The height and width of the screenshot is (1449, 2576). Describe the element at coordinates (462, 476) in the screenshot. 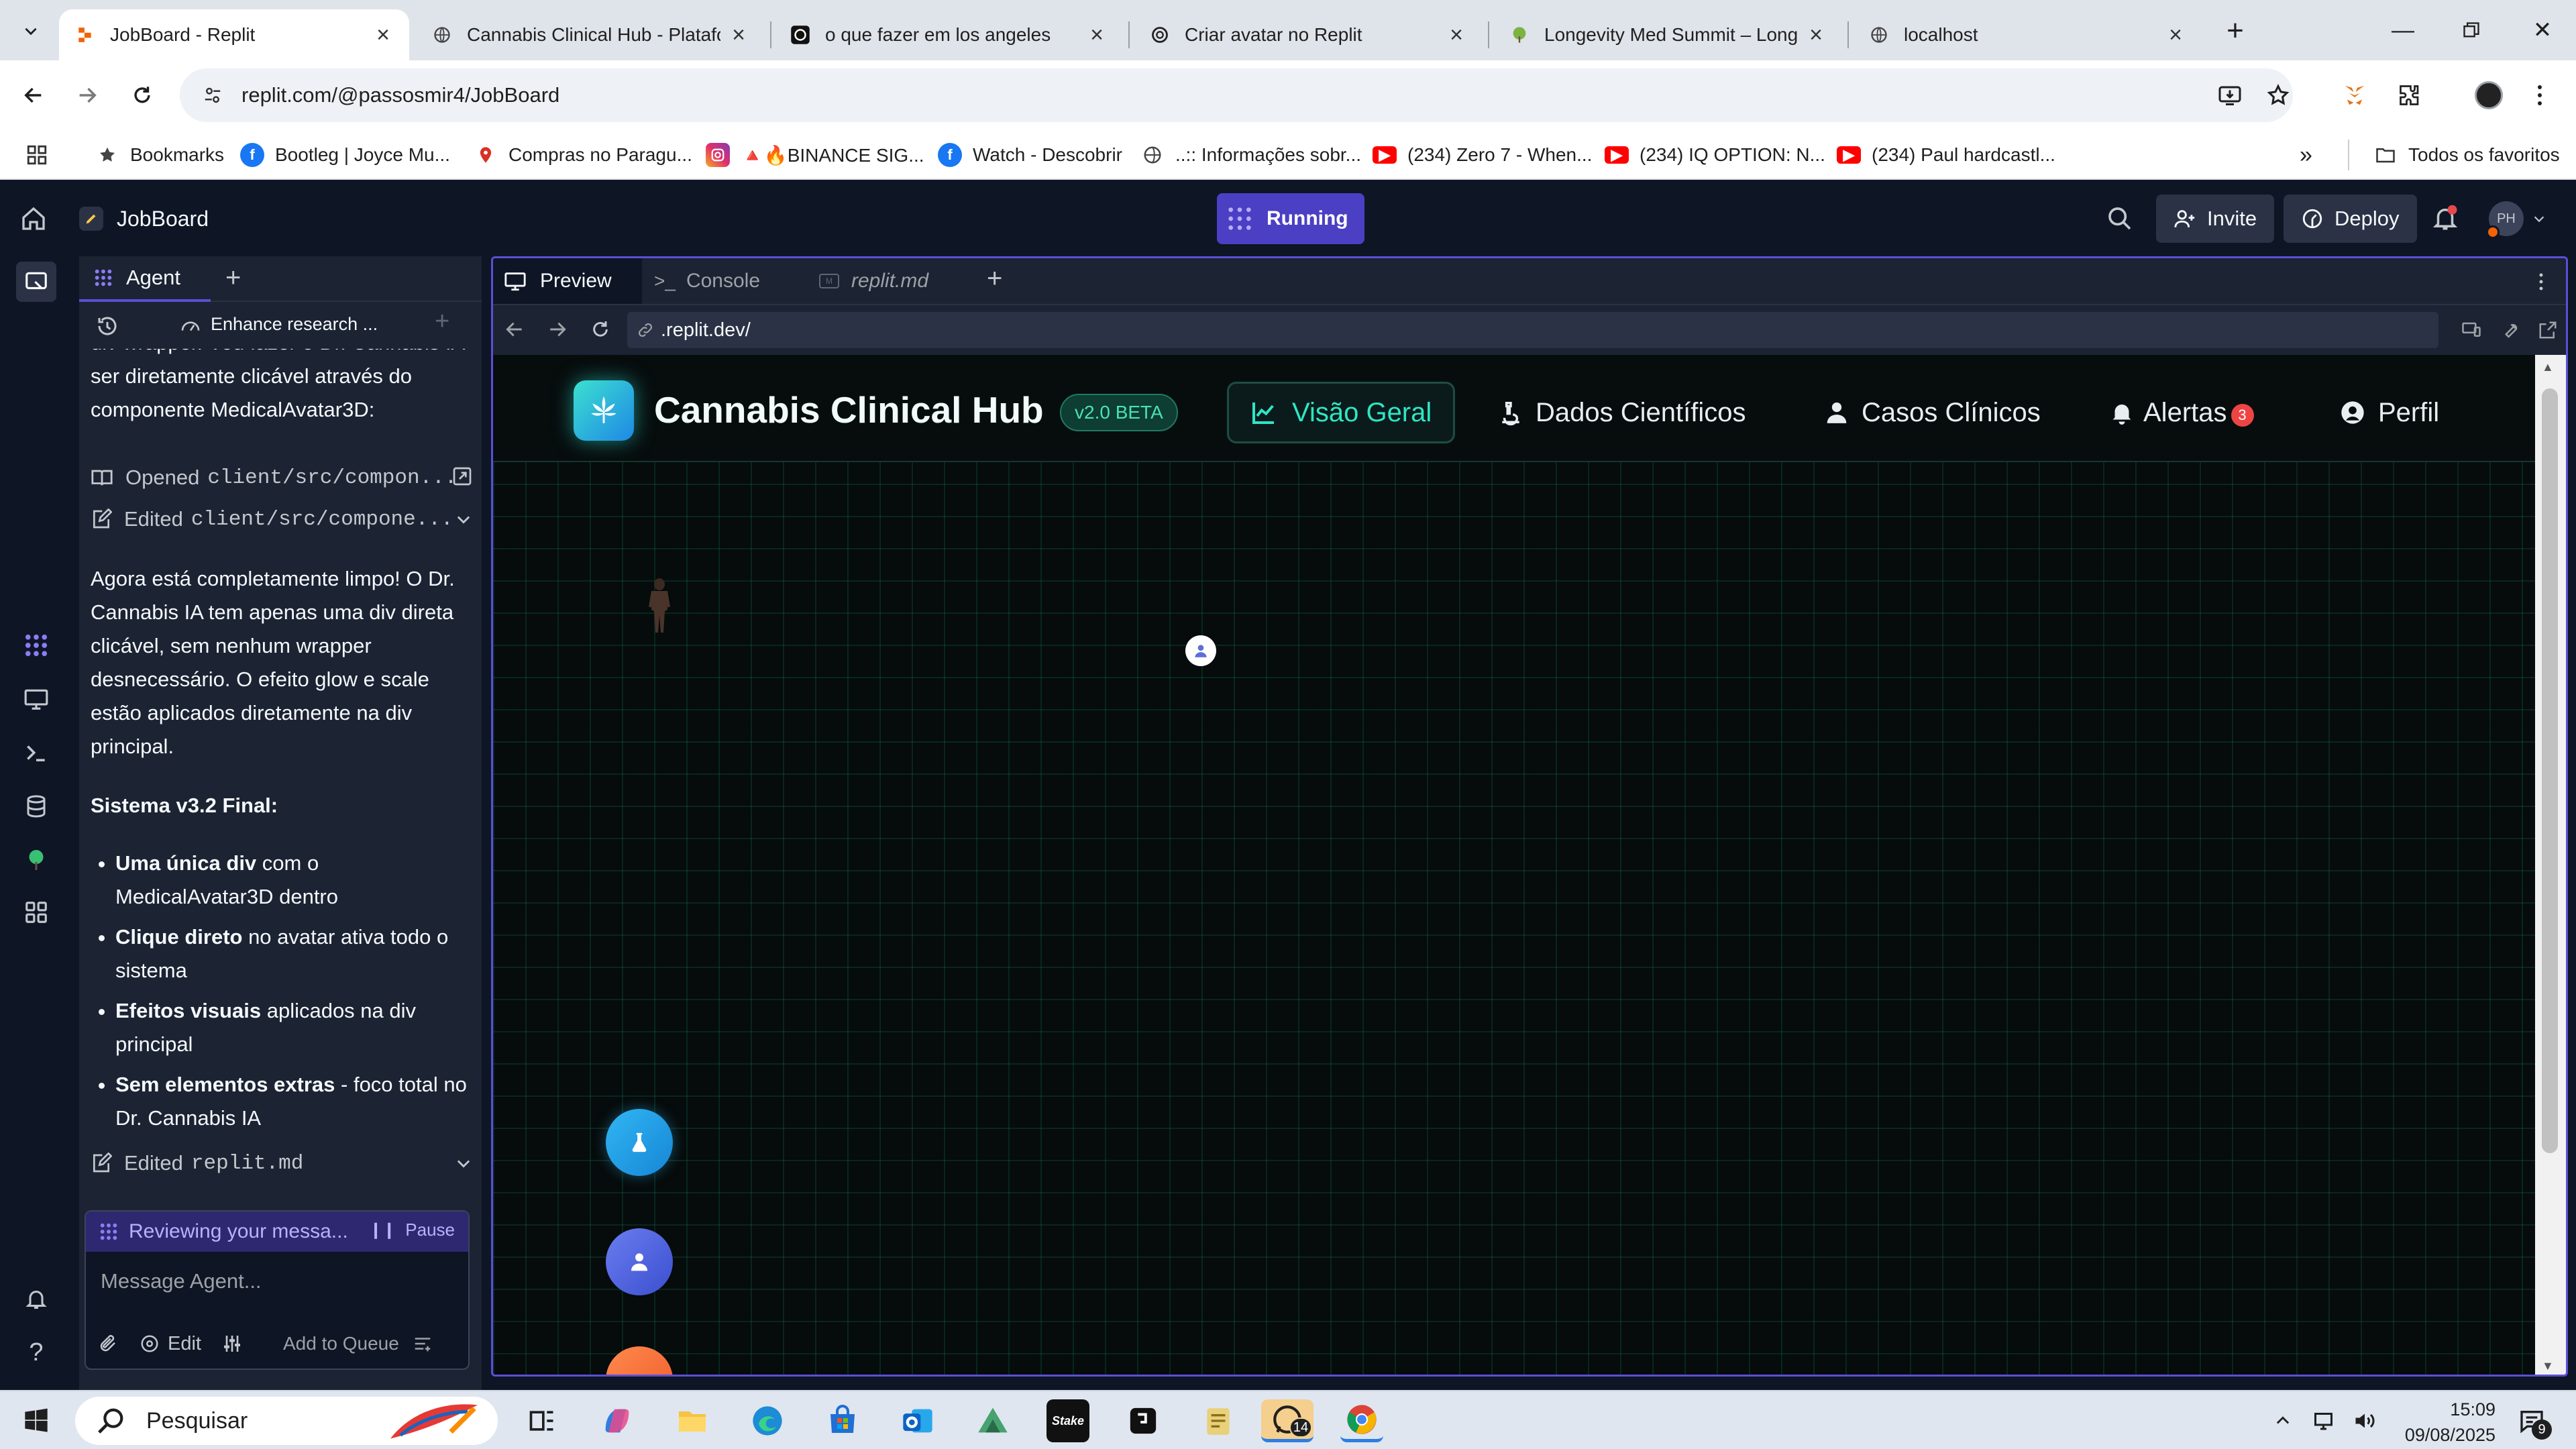

I see `open-file-icon` at that location.